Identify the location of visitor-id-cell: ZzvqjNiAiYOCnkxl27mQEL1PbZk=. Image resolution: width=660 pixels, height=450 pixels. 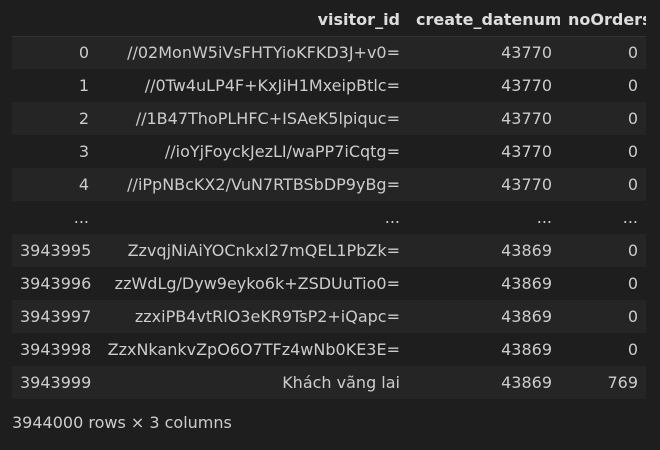
(263, 250).